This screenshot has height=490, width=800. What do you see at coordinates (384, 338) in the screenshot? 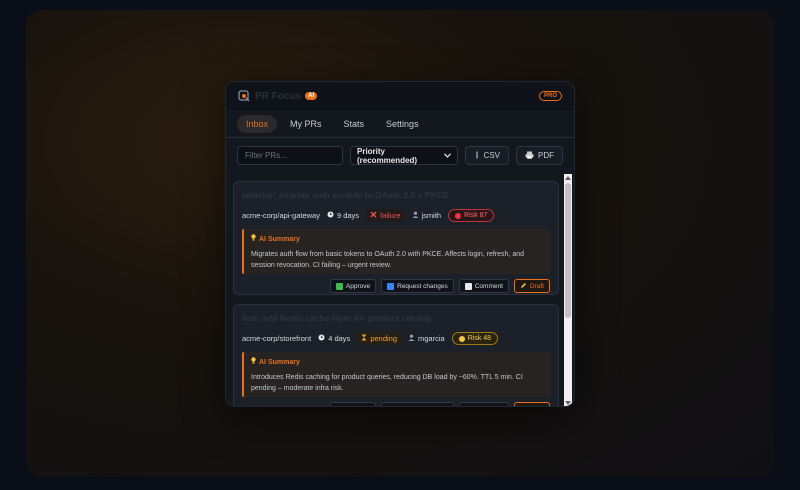
I see `status-text: pending` at bounding box center [384, 338].